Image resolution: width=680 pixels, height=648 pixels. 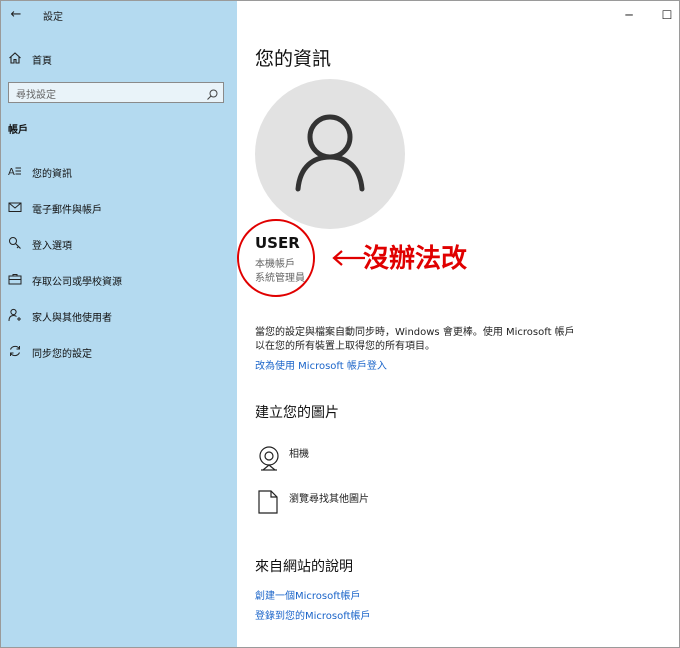 What do you see at coordinates (293, 59) in the screenshot?
I see `page-title: 您的資訊` at bounding box center [293, 59].